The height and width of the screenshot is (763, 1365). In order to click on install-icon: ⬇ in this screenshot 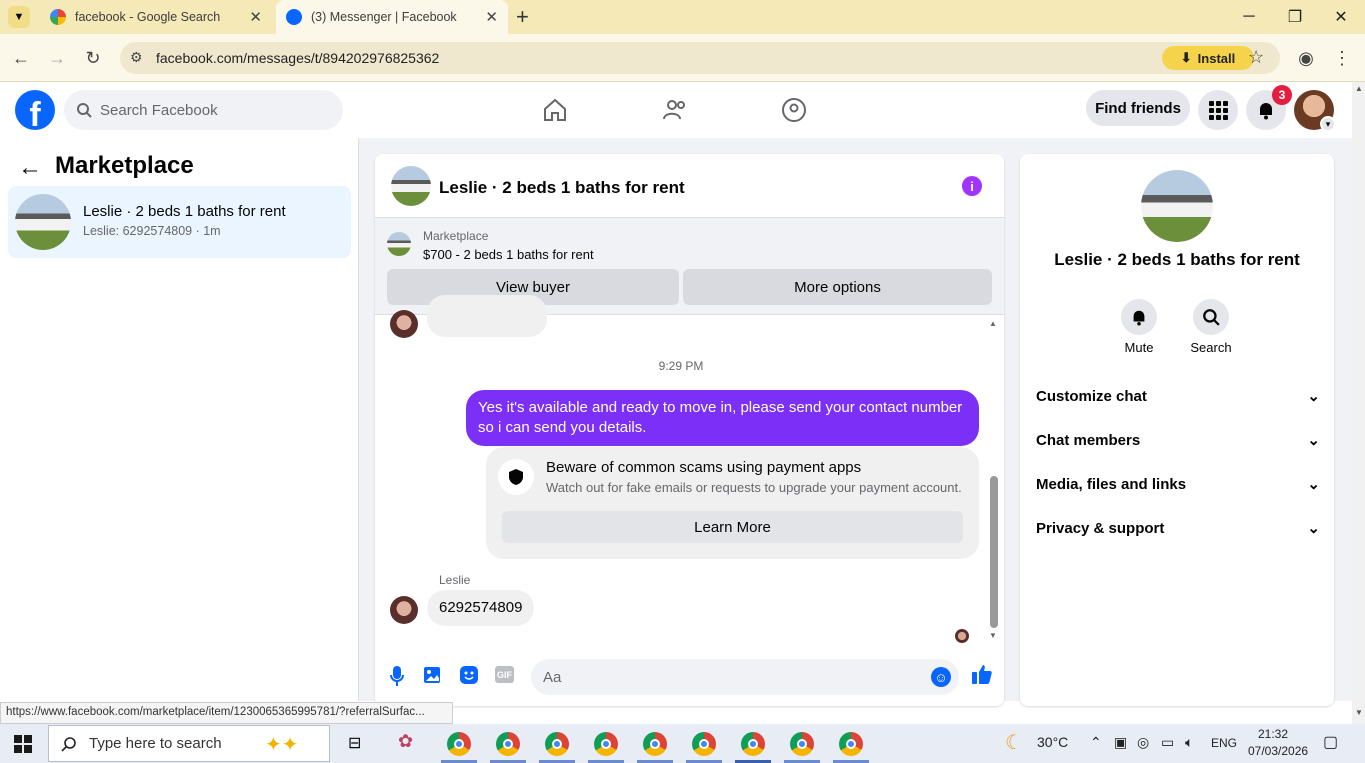, I will do `click(1186, 57)`.